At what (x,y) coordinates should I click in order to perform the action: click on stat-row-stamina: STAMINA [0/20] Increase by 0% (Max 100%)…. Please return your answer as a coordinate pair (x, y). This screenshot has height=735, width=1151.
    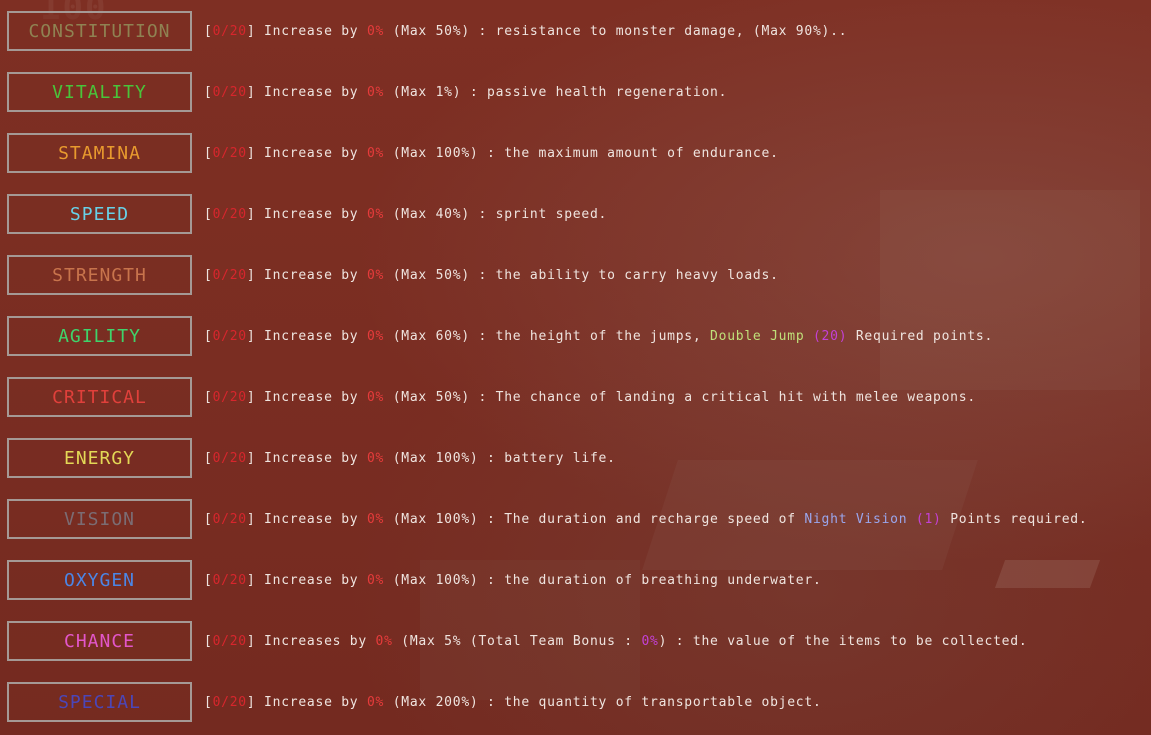
    Looking at the image, I should click on (575, 153).